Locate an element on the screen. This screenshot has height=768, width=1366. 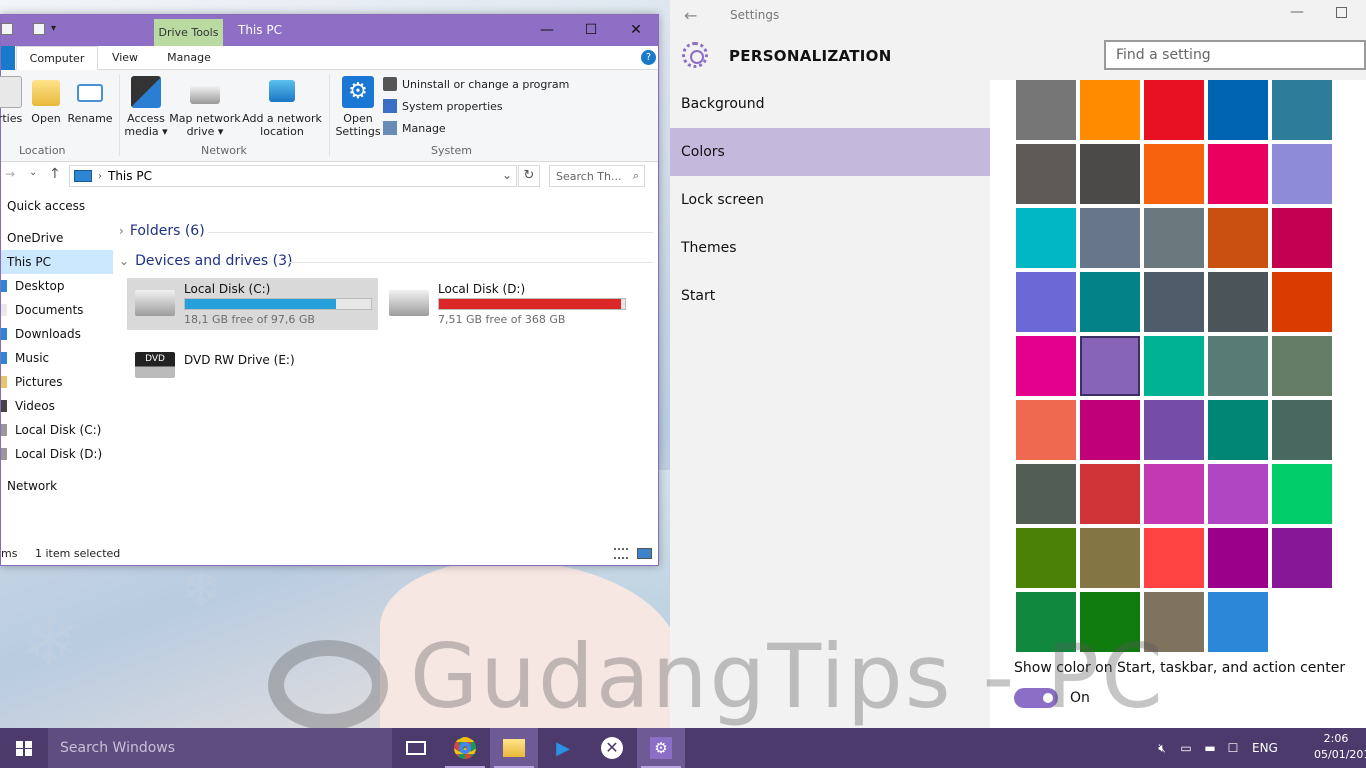
group-devices-and-drives: ⌄ Devices and drives (3) is located at coordinates (205, 261).